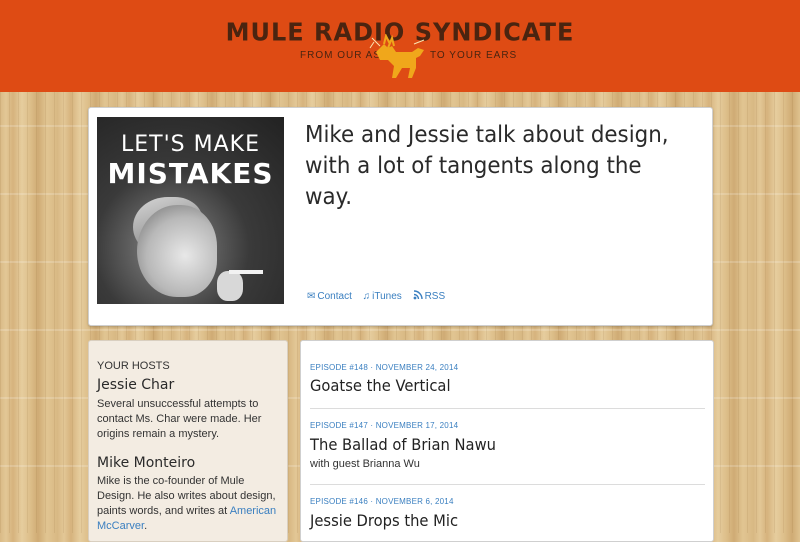  I want to click on host-bio-text: paints words, and writes at, so click(162, 511).